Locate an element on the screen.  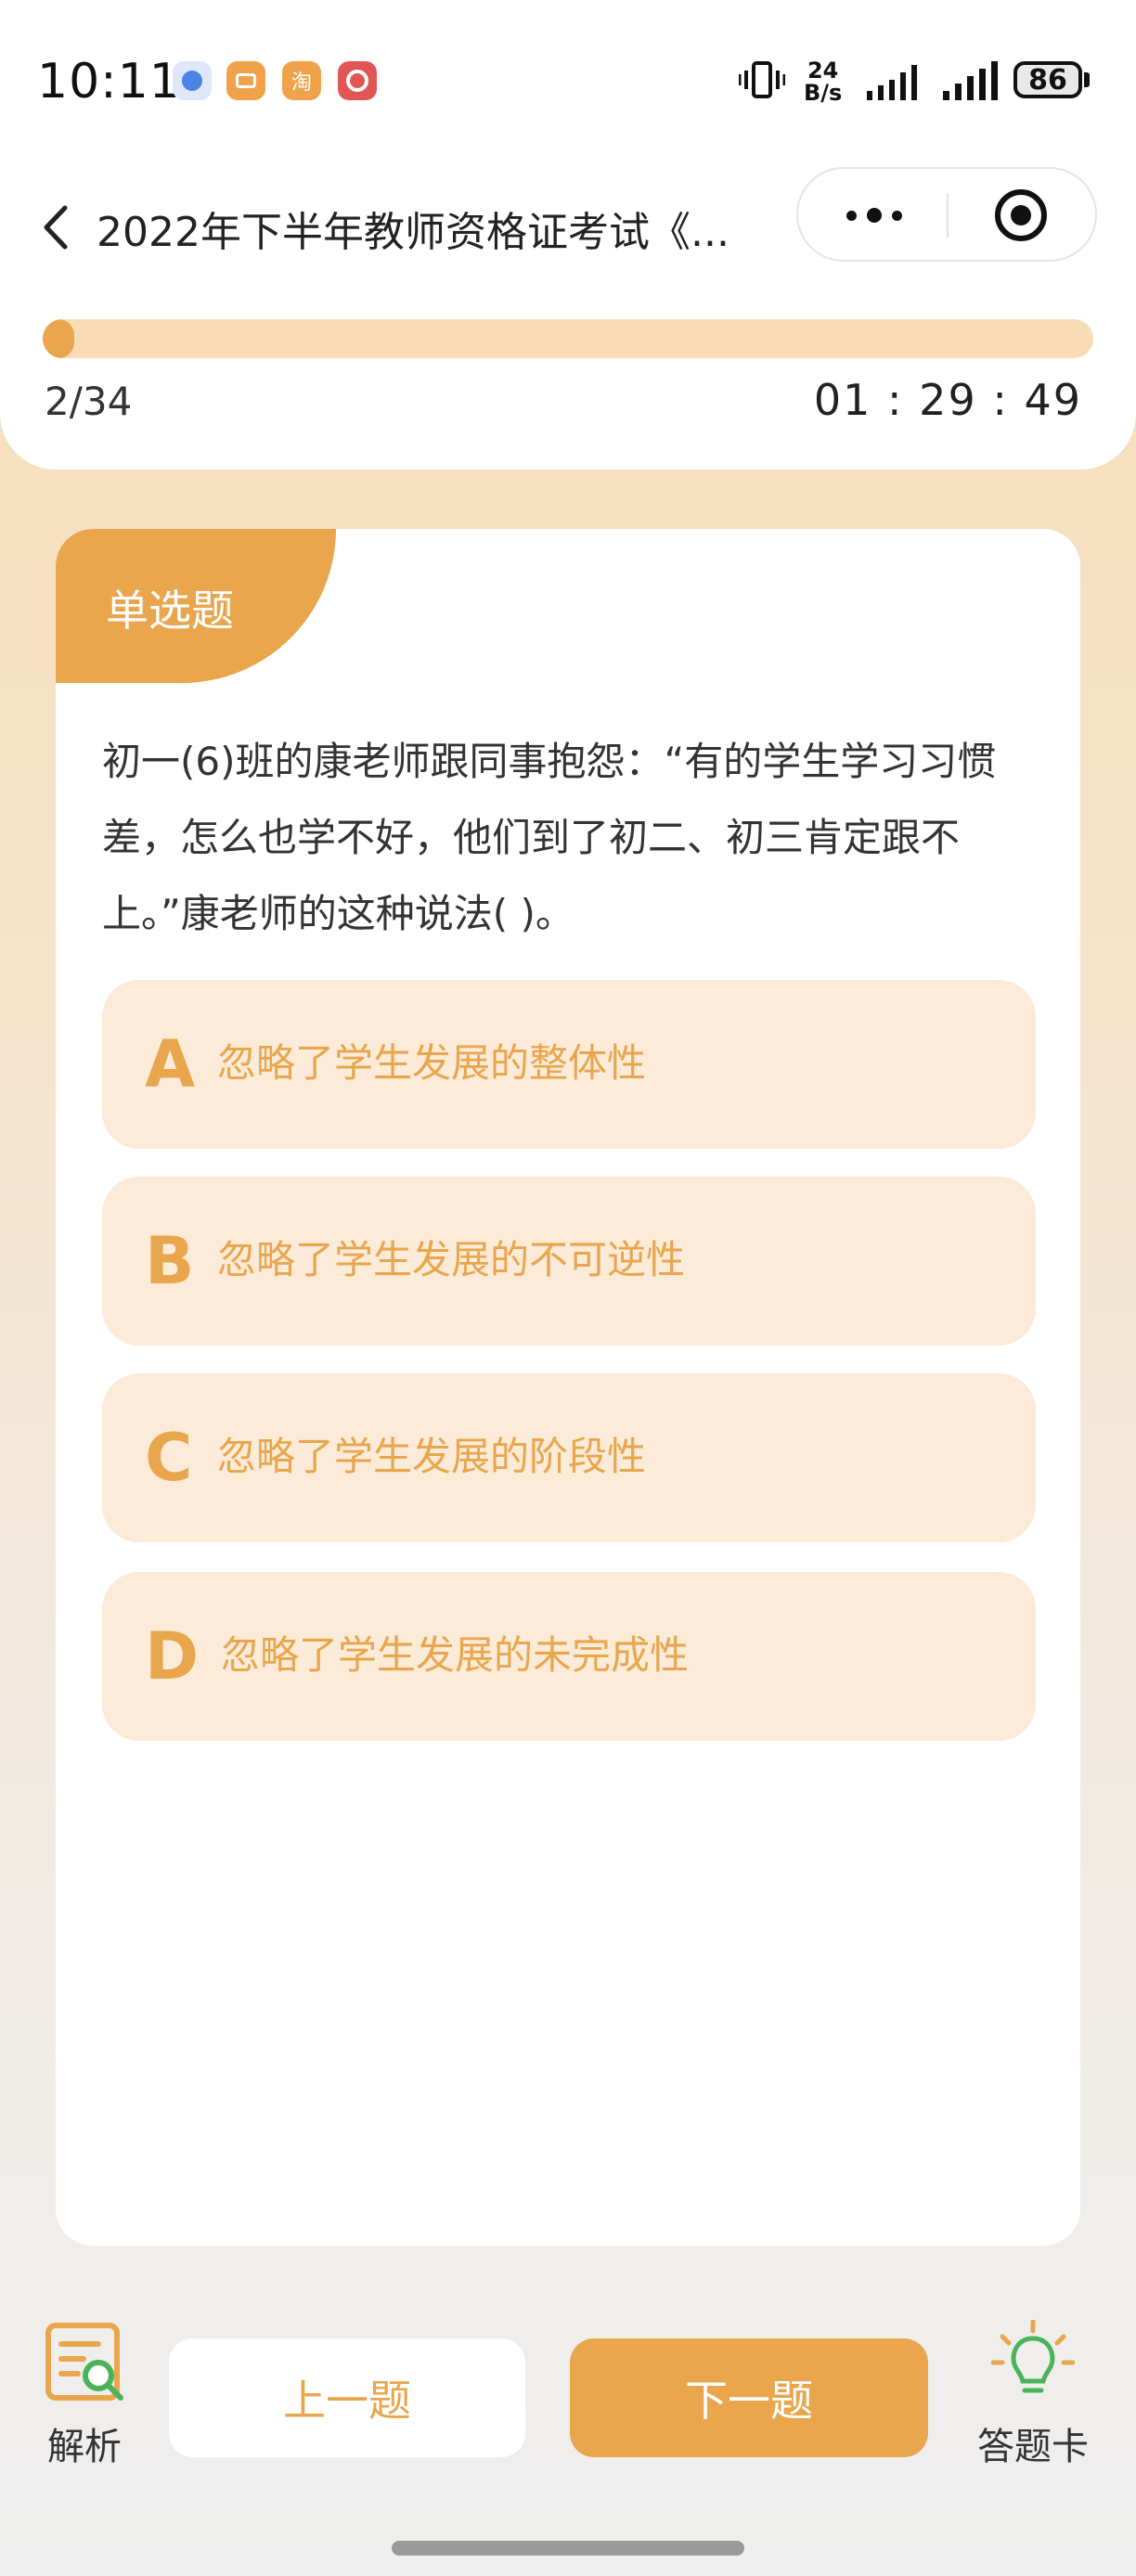
capsule-divider is located at coordinates (948, 215).